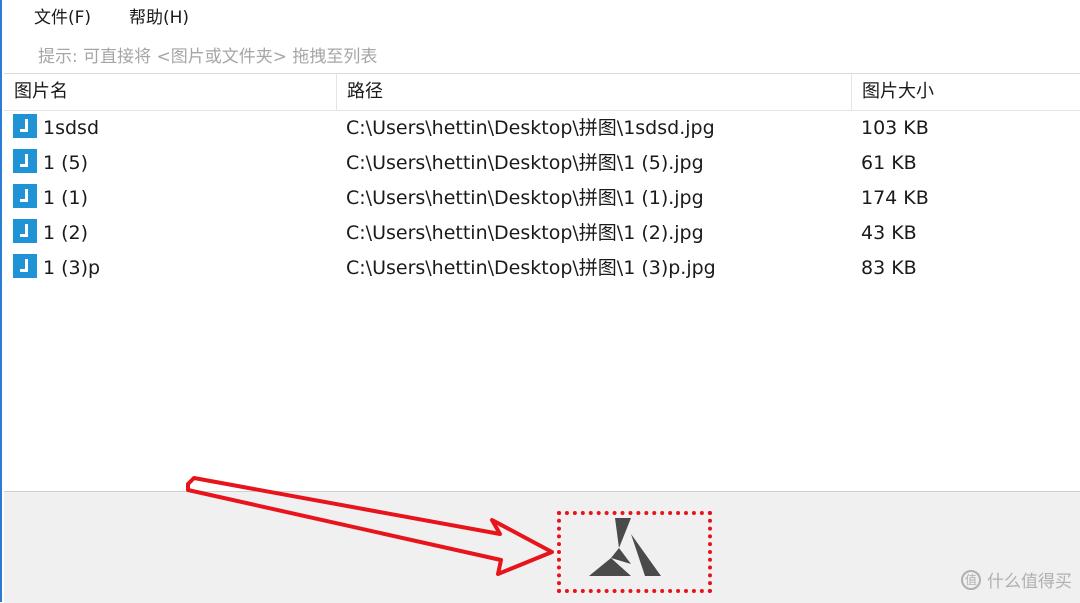 This screenshot has height=603, width=1080. What do you see at coordinates (542, 15) in the screenshot?
I see `menu-bar: 文件(F) 帮助(H)` at bounding box center [542, 15].